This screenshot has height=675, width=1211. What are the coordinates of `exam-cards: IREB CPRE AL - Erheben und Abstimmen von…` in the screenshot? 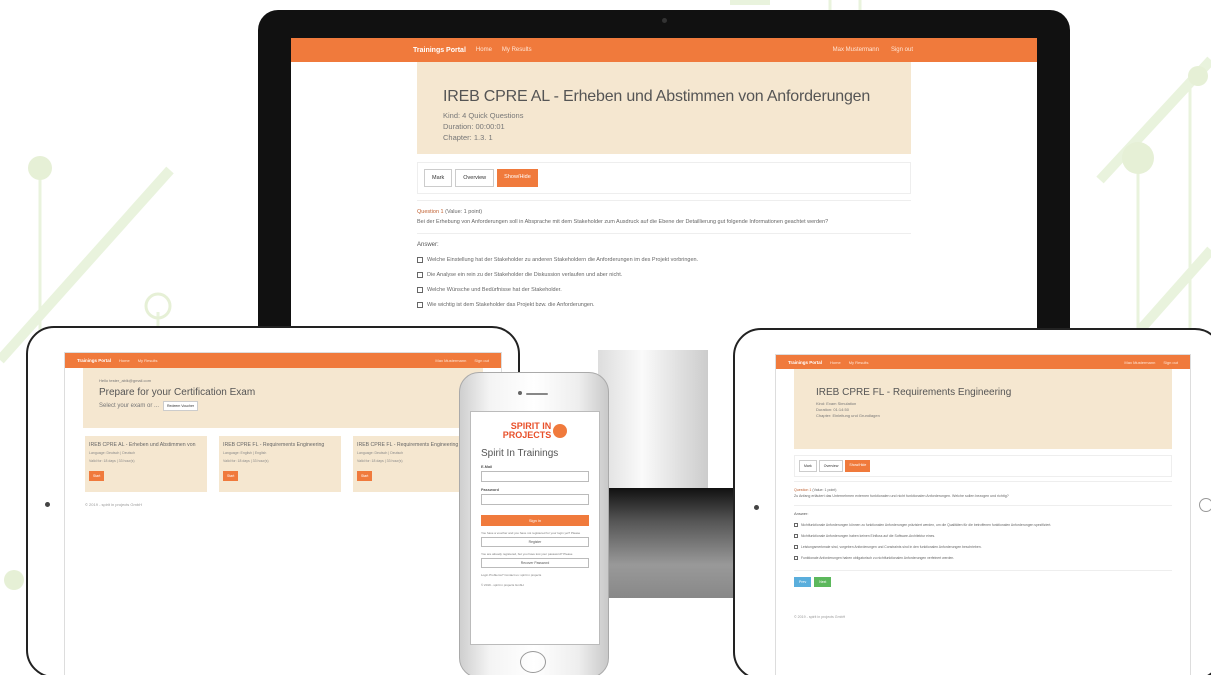 It's located at (283, 464).